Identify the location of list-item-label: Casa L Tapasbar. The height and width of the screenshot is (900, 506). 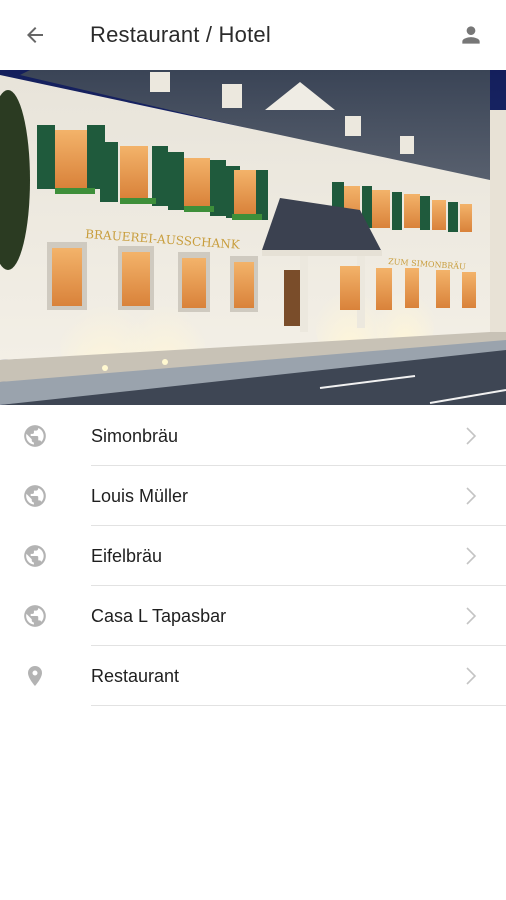
(159, 616).